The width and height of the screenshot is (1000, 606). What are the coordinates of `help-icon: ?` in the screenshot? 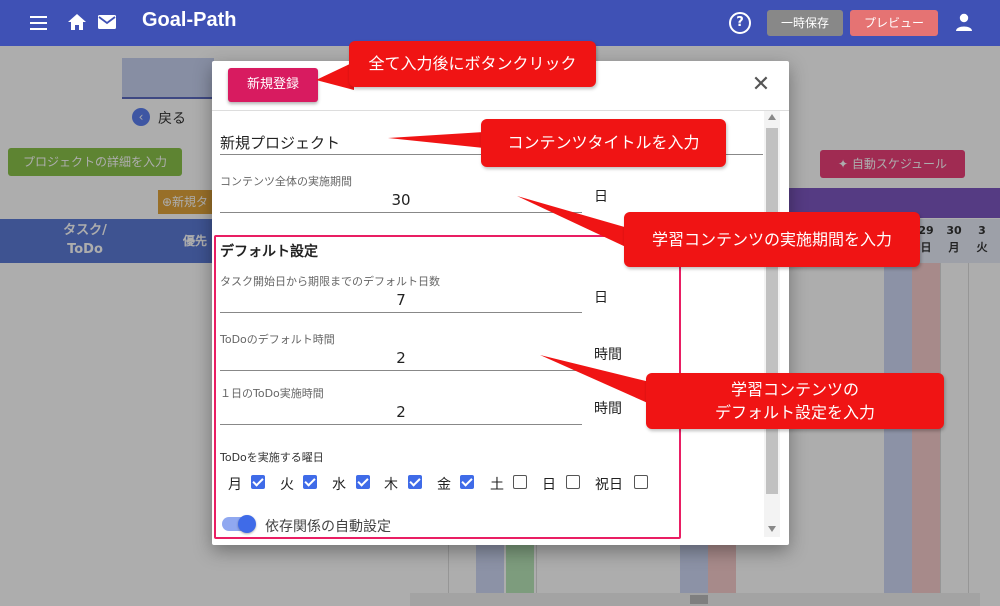 It's located at (740, 23).